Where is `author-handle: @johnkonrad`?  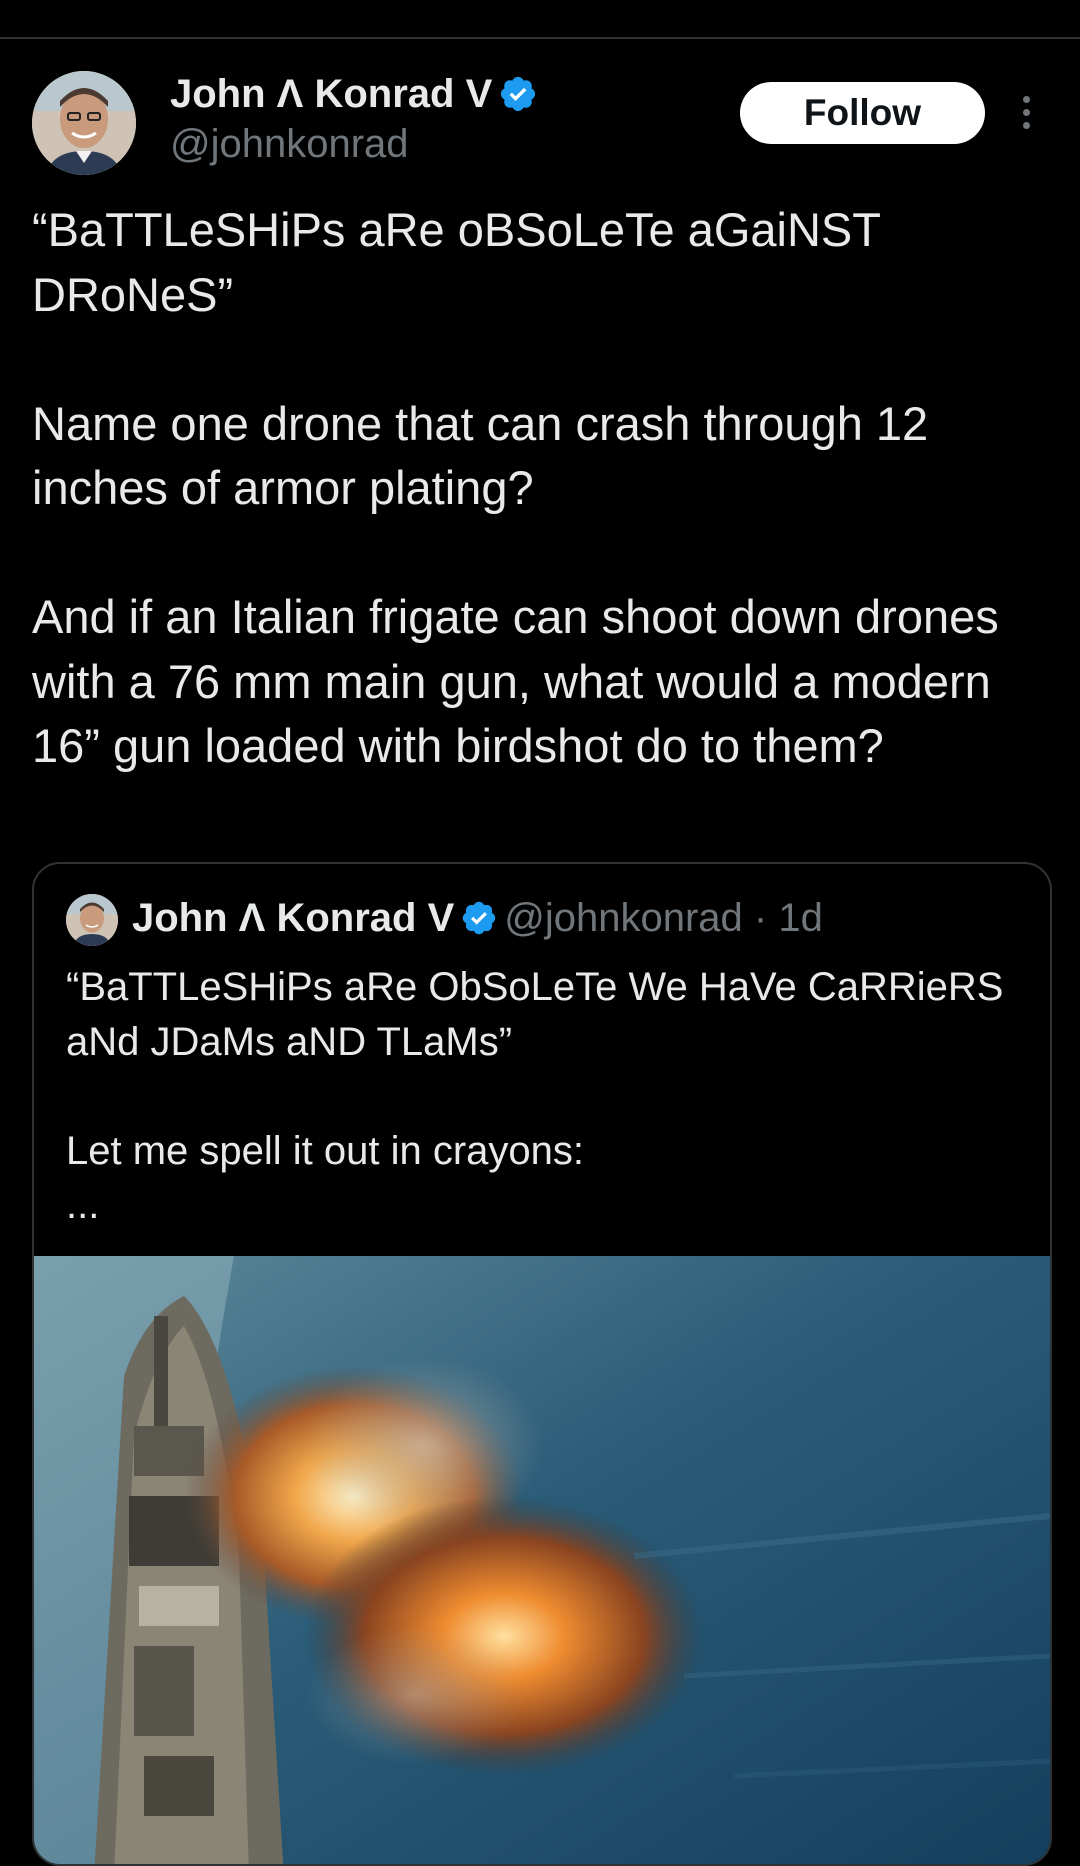
author-handle: @johnkonrad is located at coordinates (289, 144).